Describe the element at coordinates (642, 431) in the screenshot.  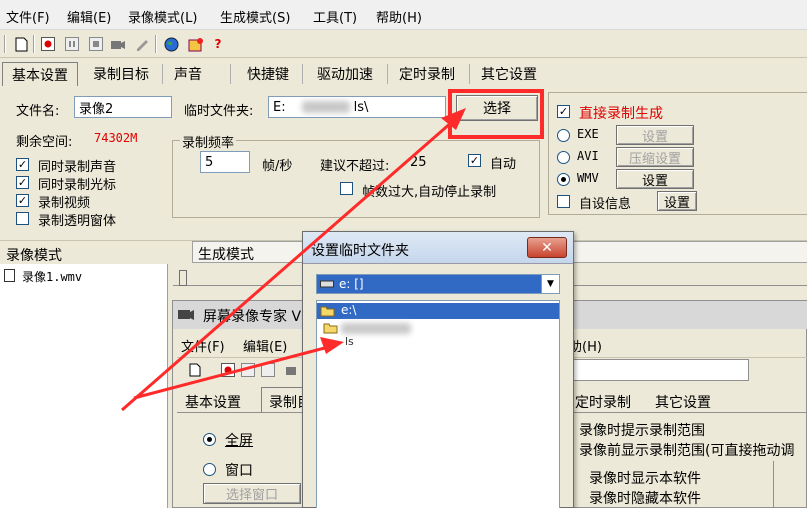
I see `bg-line-1: 录像时提示录制范围` at that location.